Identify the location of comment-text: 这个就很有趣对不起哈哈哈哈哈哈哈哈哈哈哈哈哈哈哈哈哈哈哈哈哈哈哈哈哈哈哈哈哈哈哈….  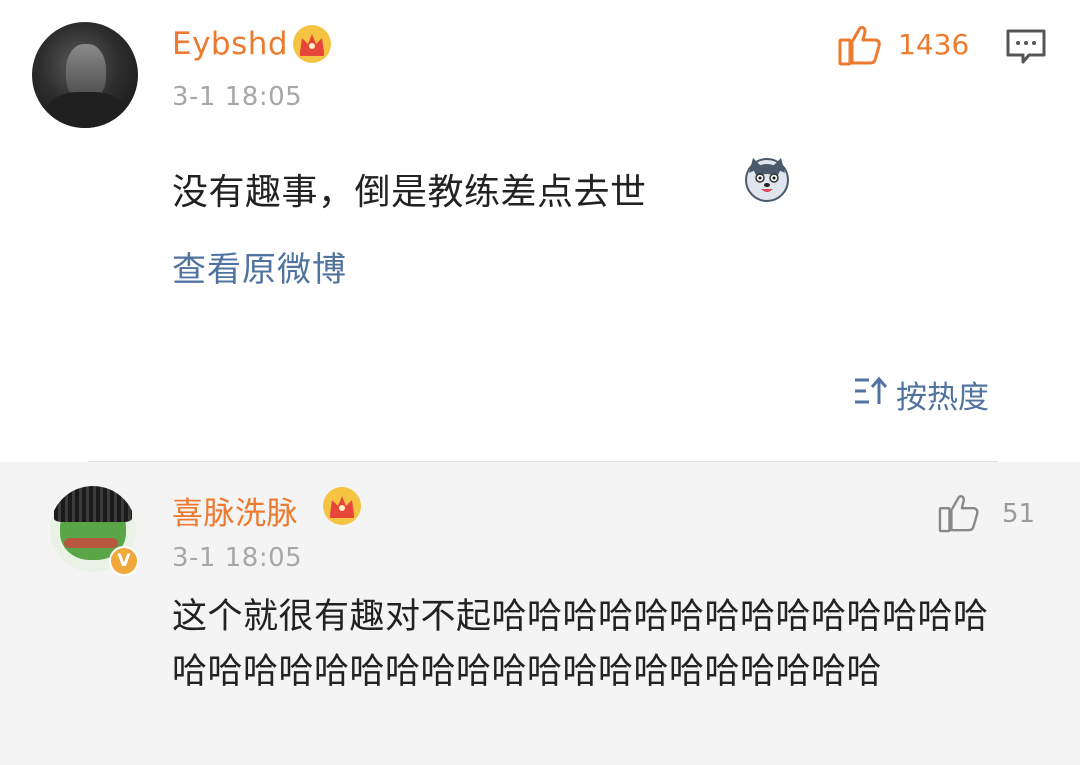
(580, 644).